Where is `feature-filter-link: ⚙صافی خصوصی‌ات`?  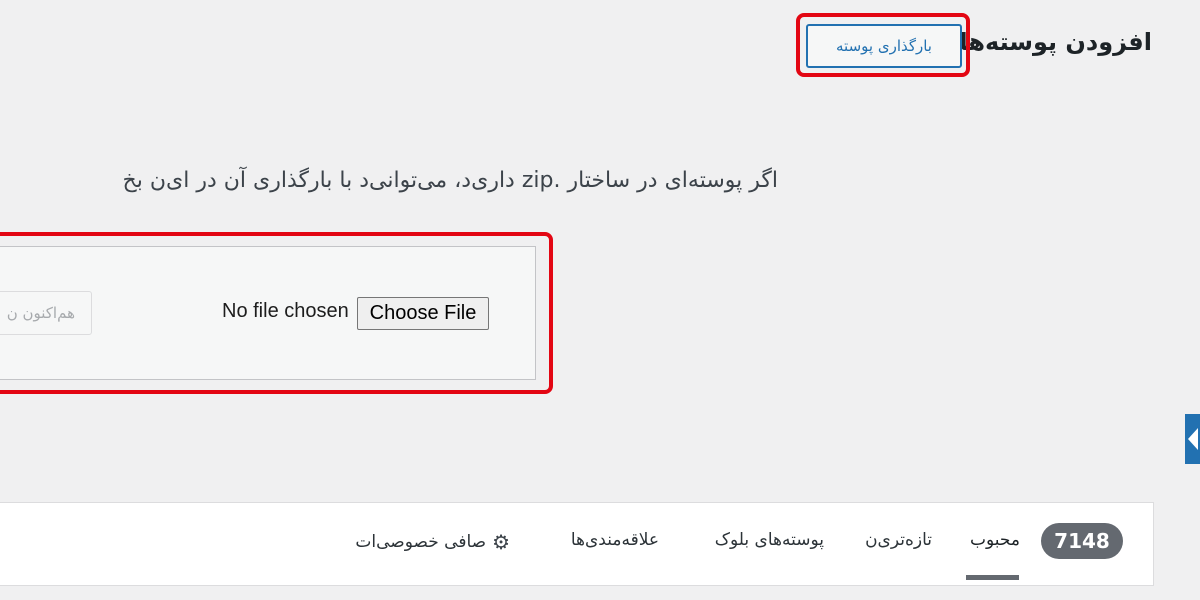
feature-filter-link: ⚙صافی خصوصی‌ات is located at coordinates (432, 542).